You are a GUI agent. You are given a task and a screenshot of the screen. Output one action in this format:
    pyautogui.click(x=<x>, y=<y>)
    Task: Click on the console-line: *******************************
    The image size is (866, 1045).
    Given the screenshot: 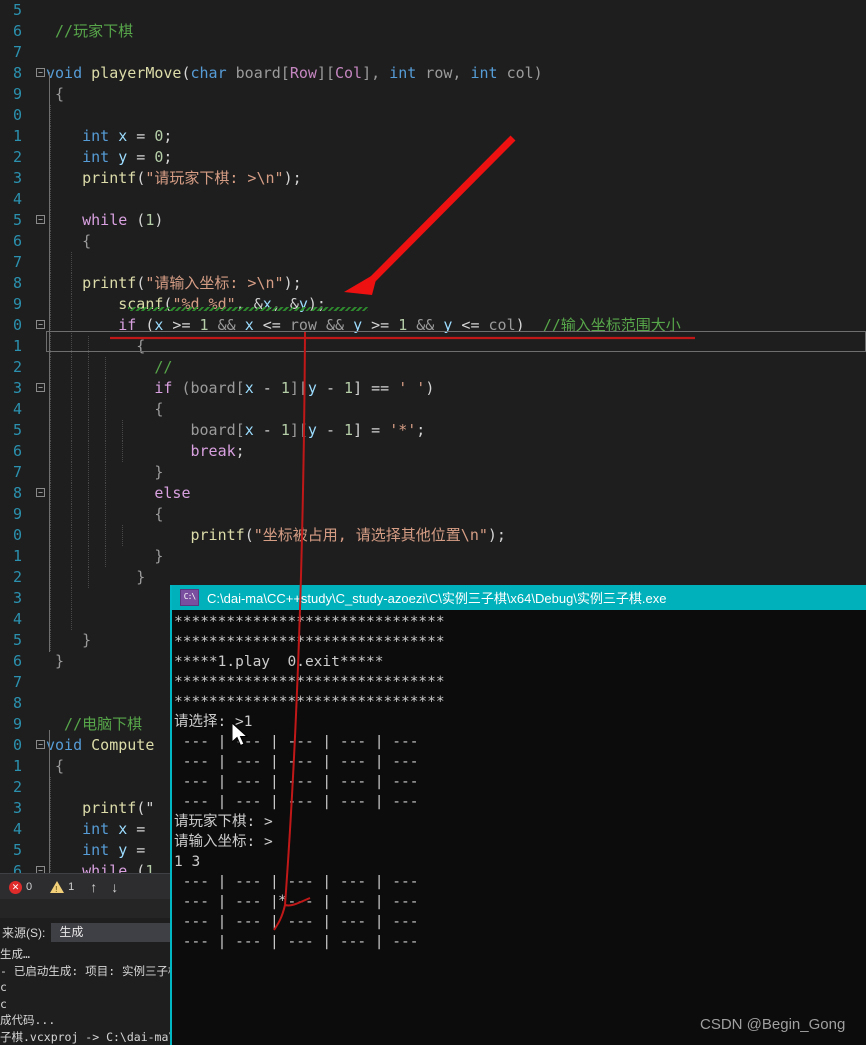 What is the action you would take?
    pyautogui.click(x=309, y=642)
    